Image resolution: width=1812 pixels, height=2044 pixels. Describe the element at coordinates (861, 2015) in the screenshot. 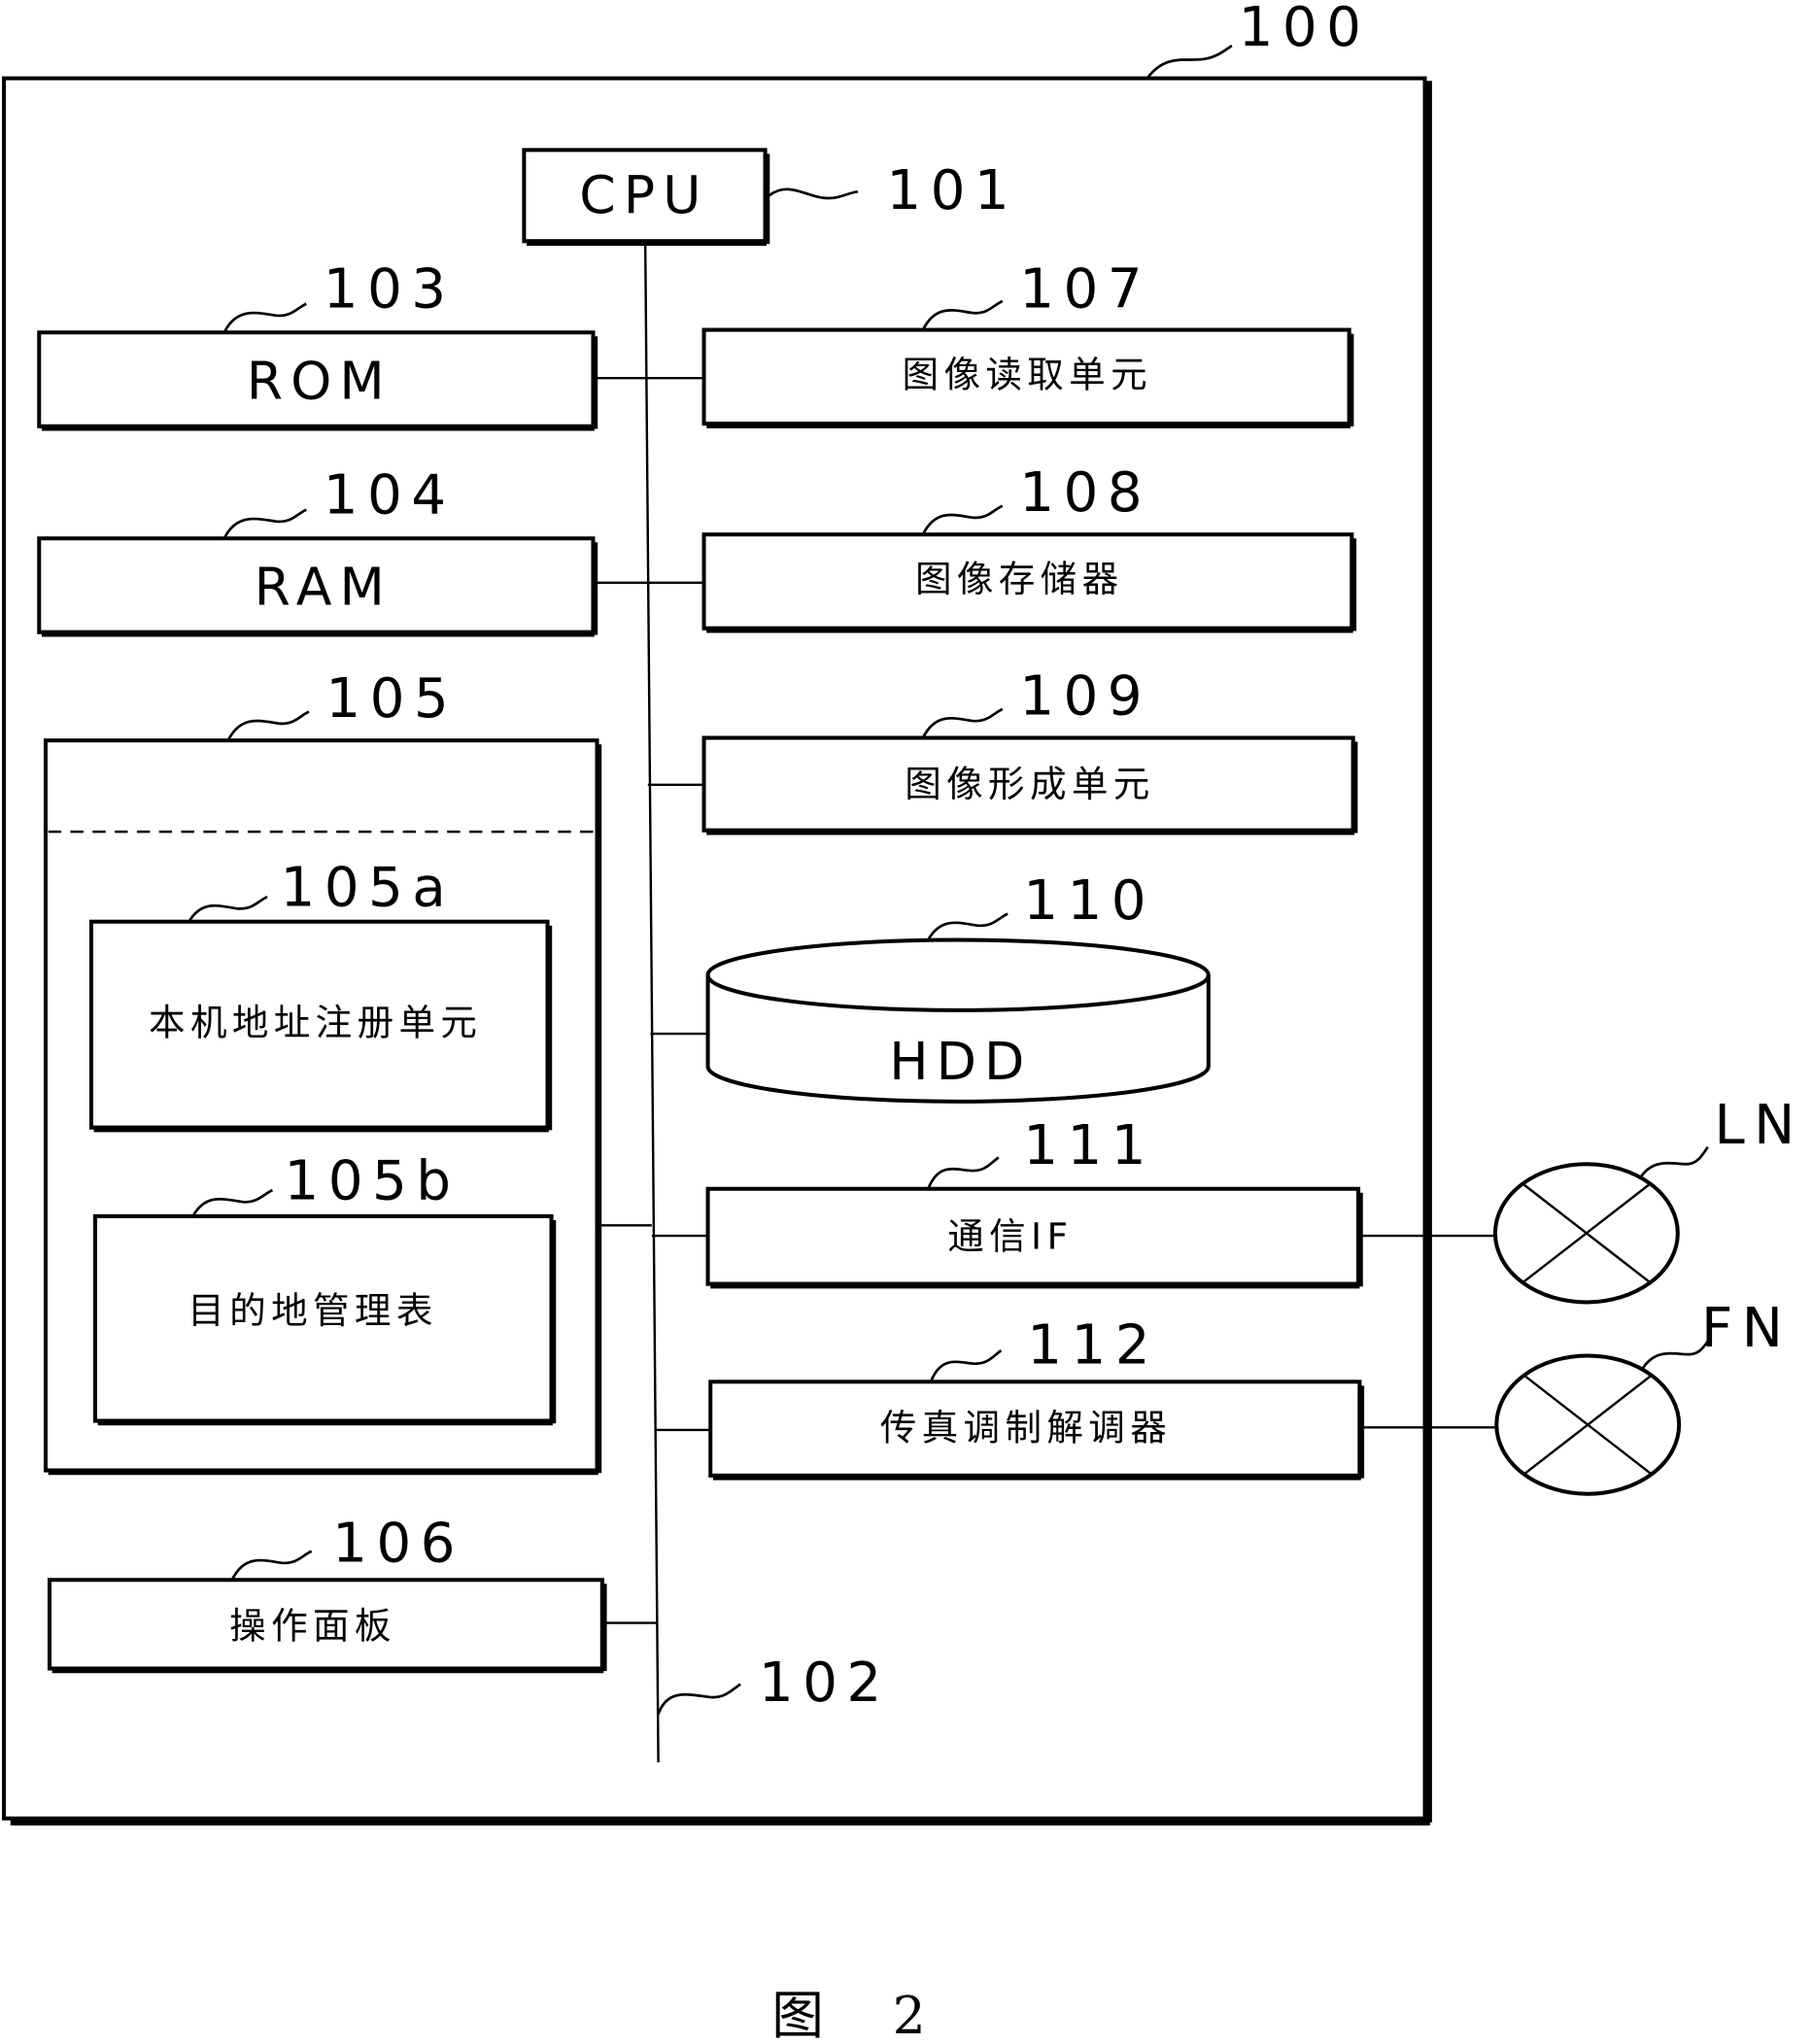

I see `figure-caption: 图 2` at that location.